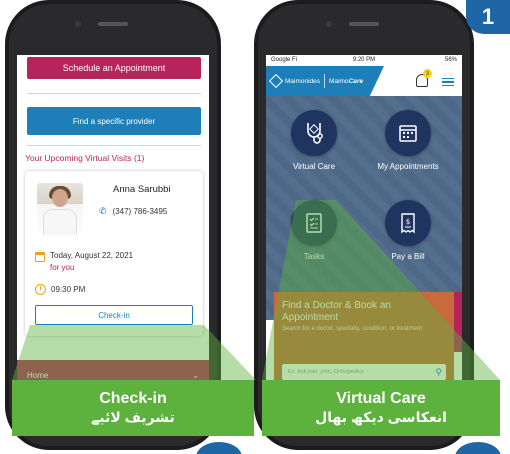 Image resolution: width=510 pixels, height=454 pixels. I want to click on check-in-highlight-beam, so click(134, 352).